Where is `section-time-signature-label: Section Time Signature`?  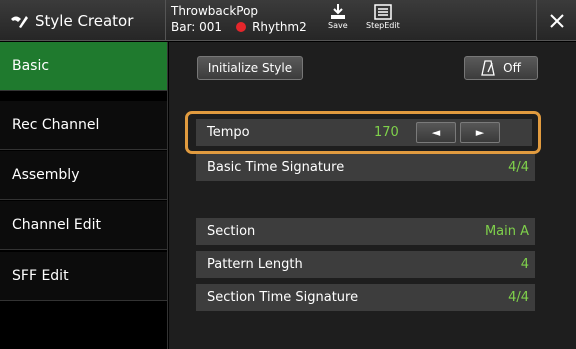
section-time-signature-label: Section Time Signature is located at coordinates (283, 297).